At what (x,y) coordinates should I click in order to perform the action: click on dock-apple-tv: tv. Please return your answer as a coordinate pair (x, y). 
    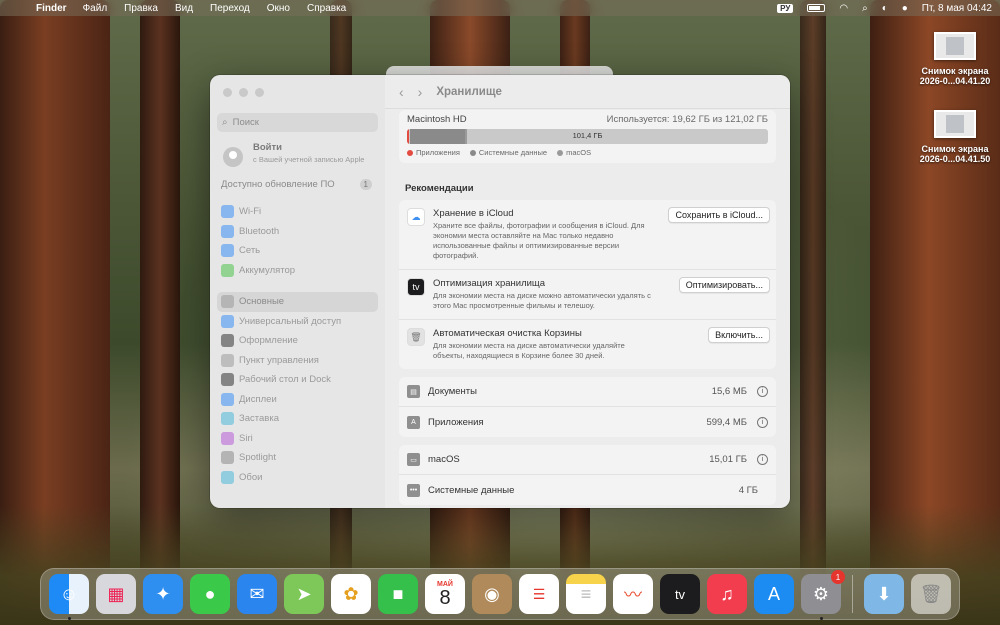
    Looking at the image, I should click on (680, 594).